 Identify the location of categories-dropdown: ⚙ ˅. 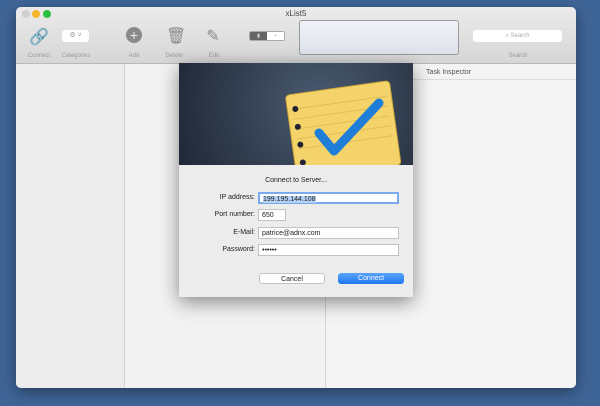
(75, 36).